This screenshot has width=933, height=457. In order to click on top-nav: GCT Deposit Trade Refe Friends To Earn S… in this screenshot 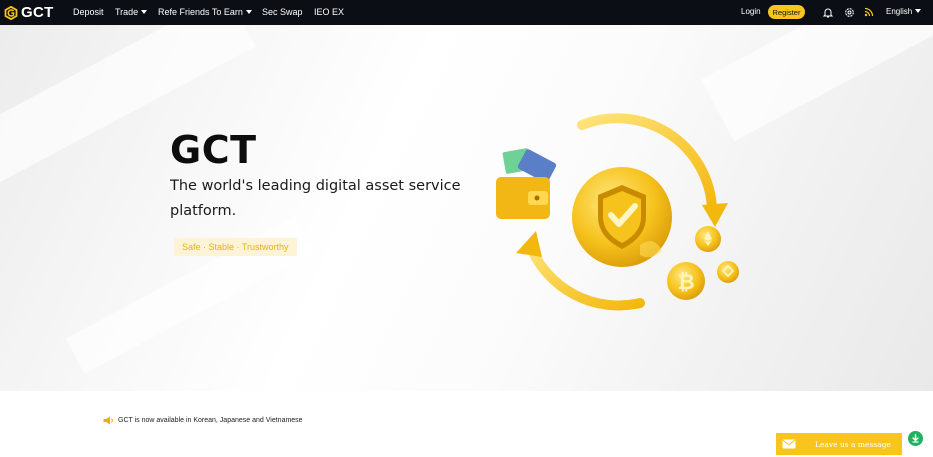, I will do `click(466, 12)`.